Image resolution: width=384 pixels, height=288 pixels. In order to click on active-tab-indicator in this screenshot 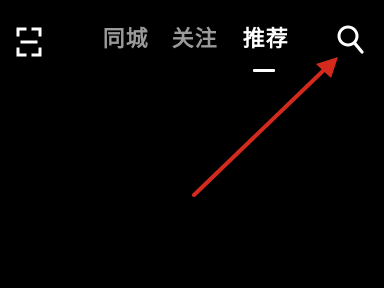, I will do `click(264, 70)`.